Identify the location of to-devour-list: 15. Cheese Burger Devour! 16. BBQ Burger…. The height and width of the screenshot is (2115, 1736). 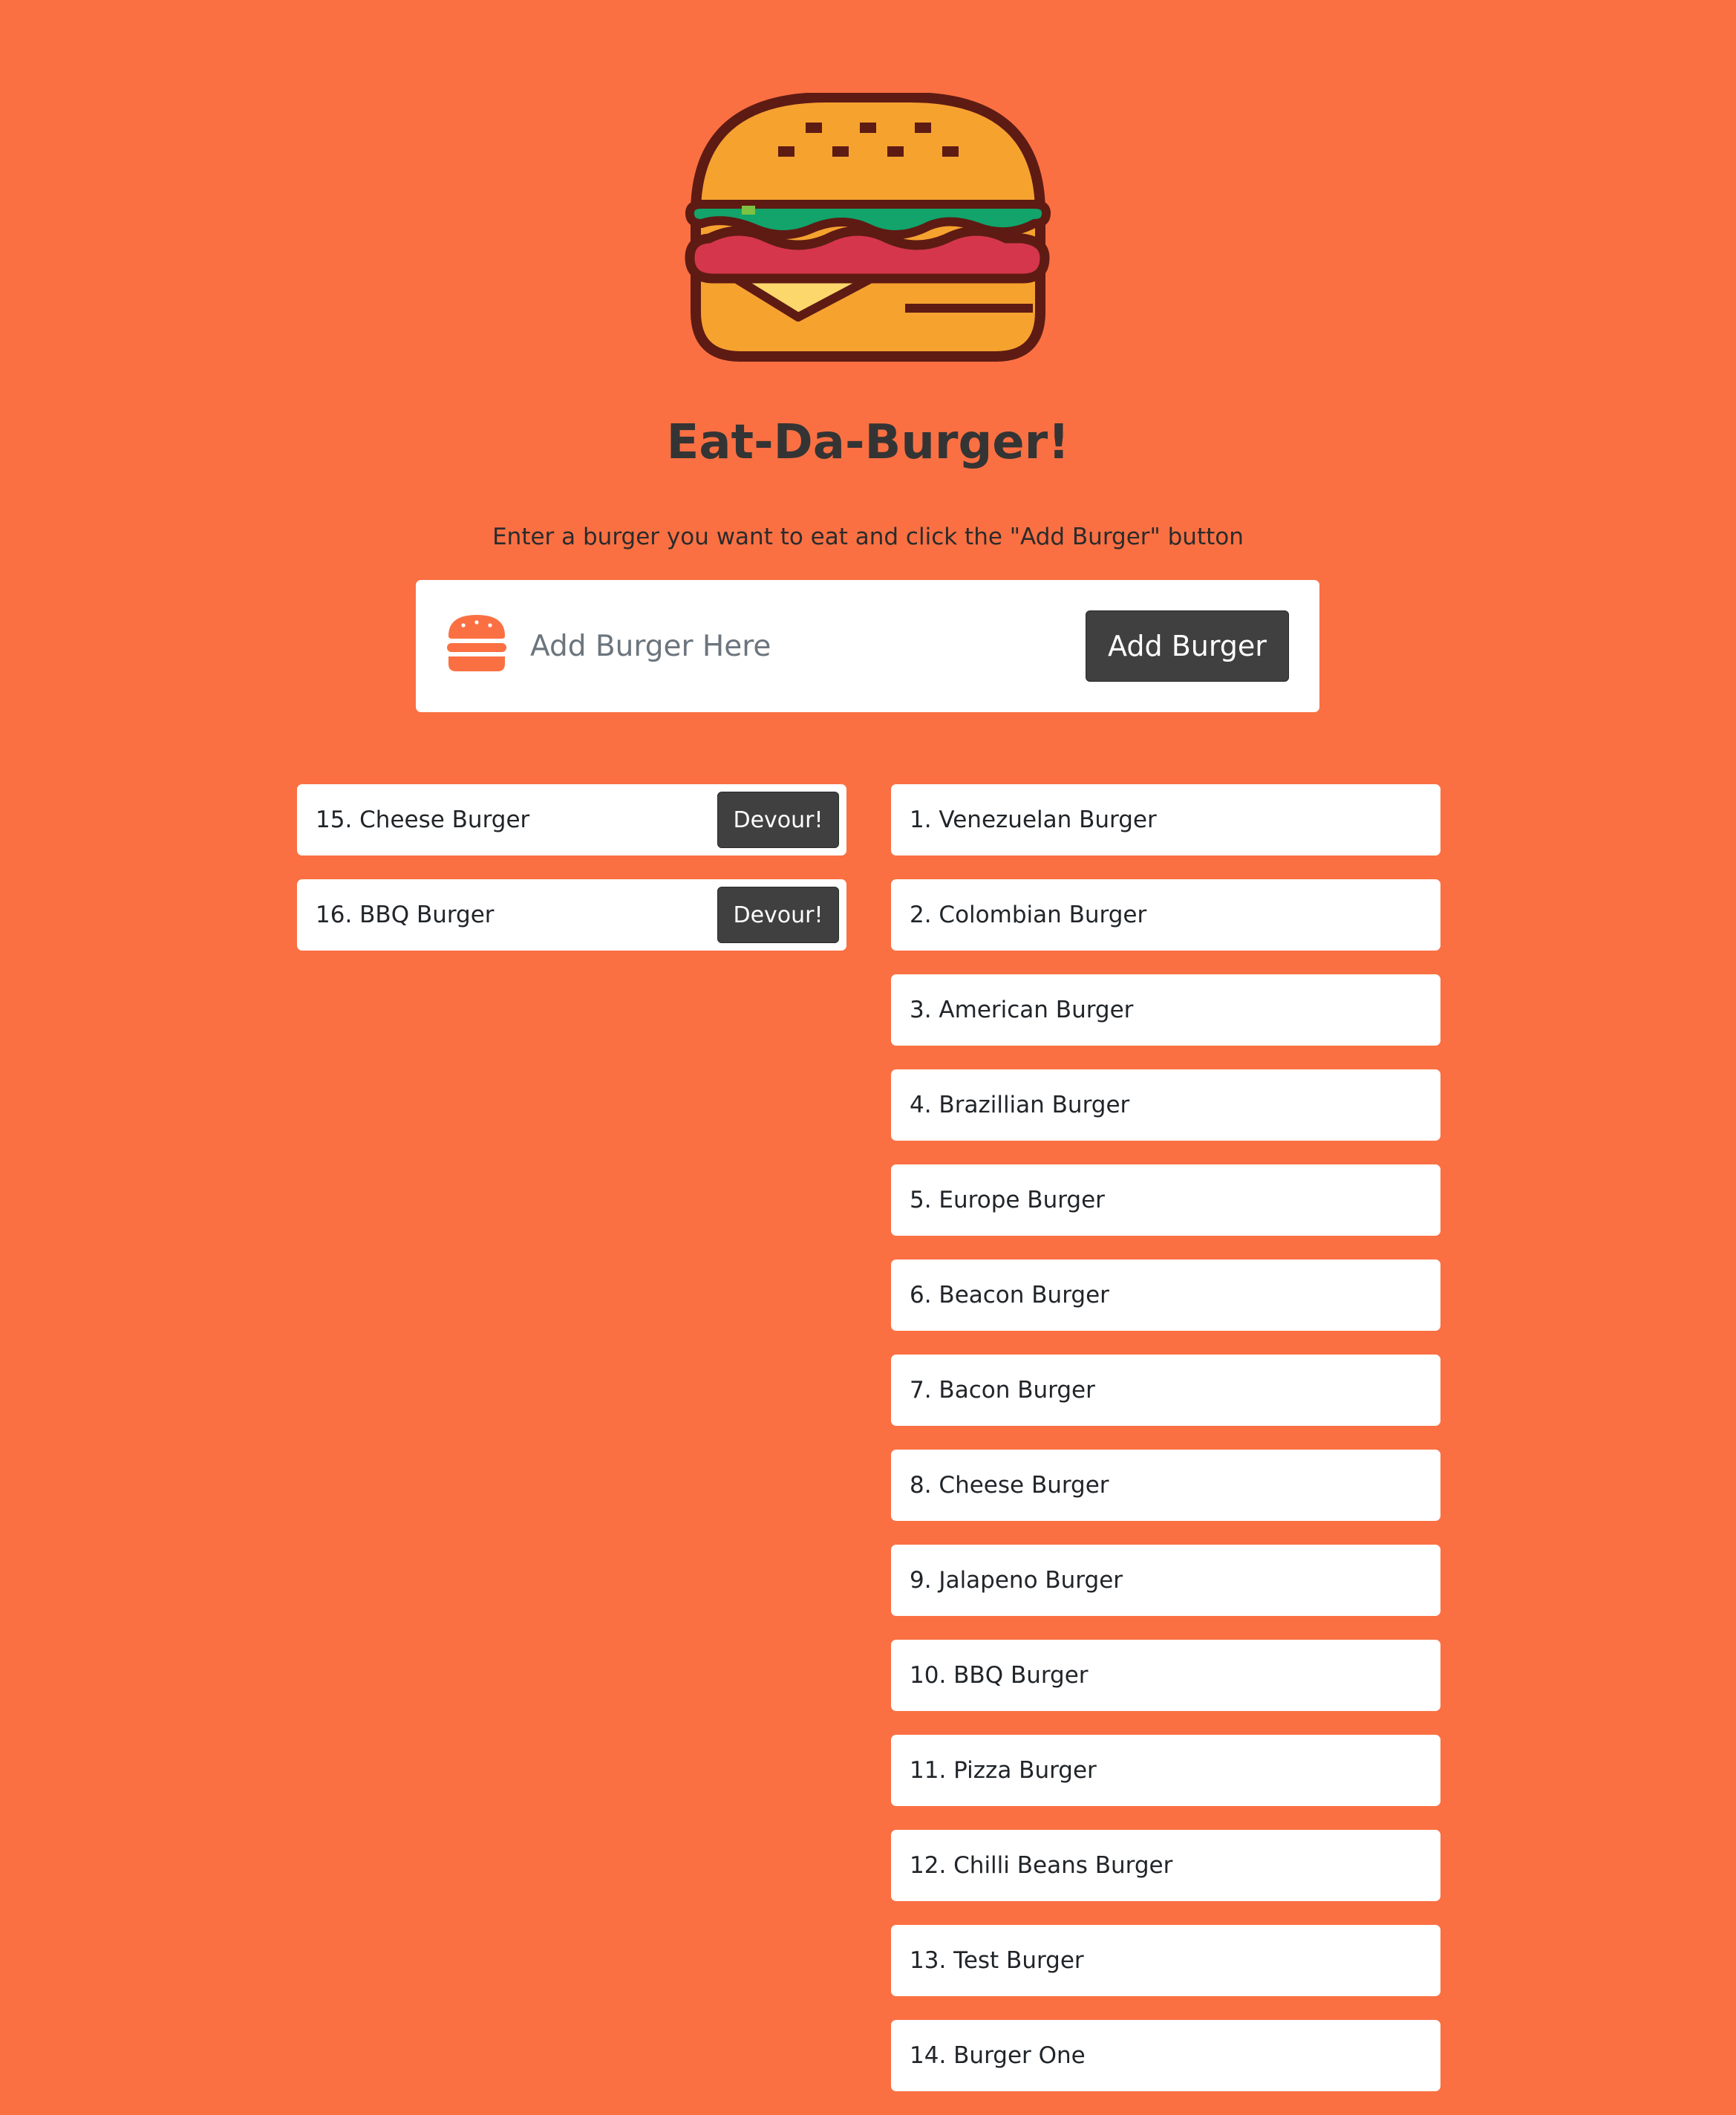
(571, 879).